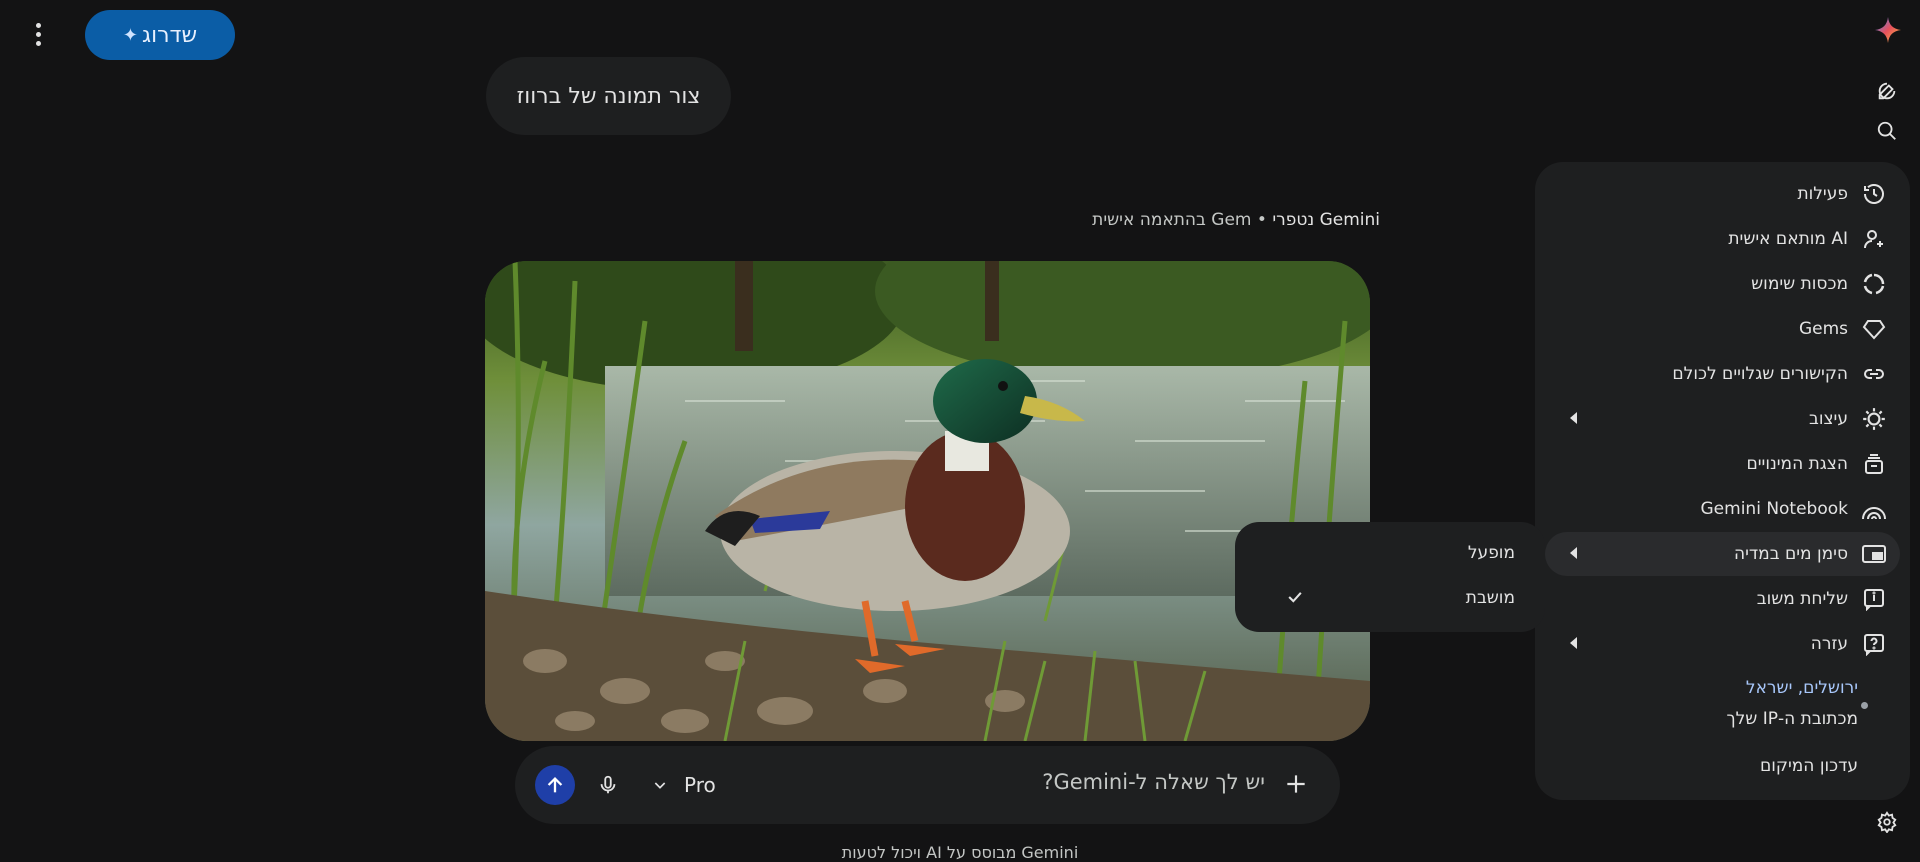 The width and height of the screenshot is (1920, 862). What do you see at coordinates (1722, 554) in the screenshot?
I see `menu-item-media-watermark: סימן מים במדיה` at bounding box center [1722, 554].